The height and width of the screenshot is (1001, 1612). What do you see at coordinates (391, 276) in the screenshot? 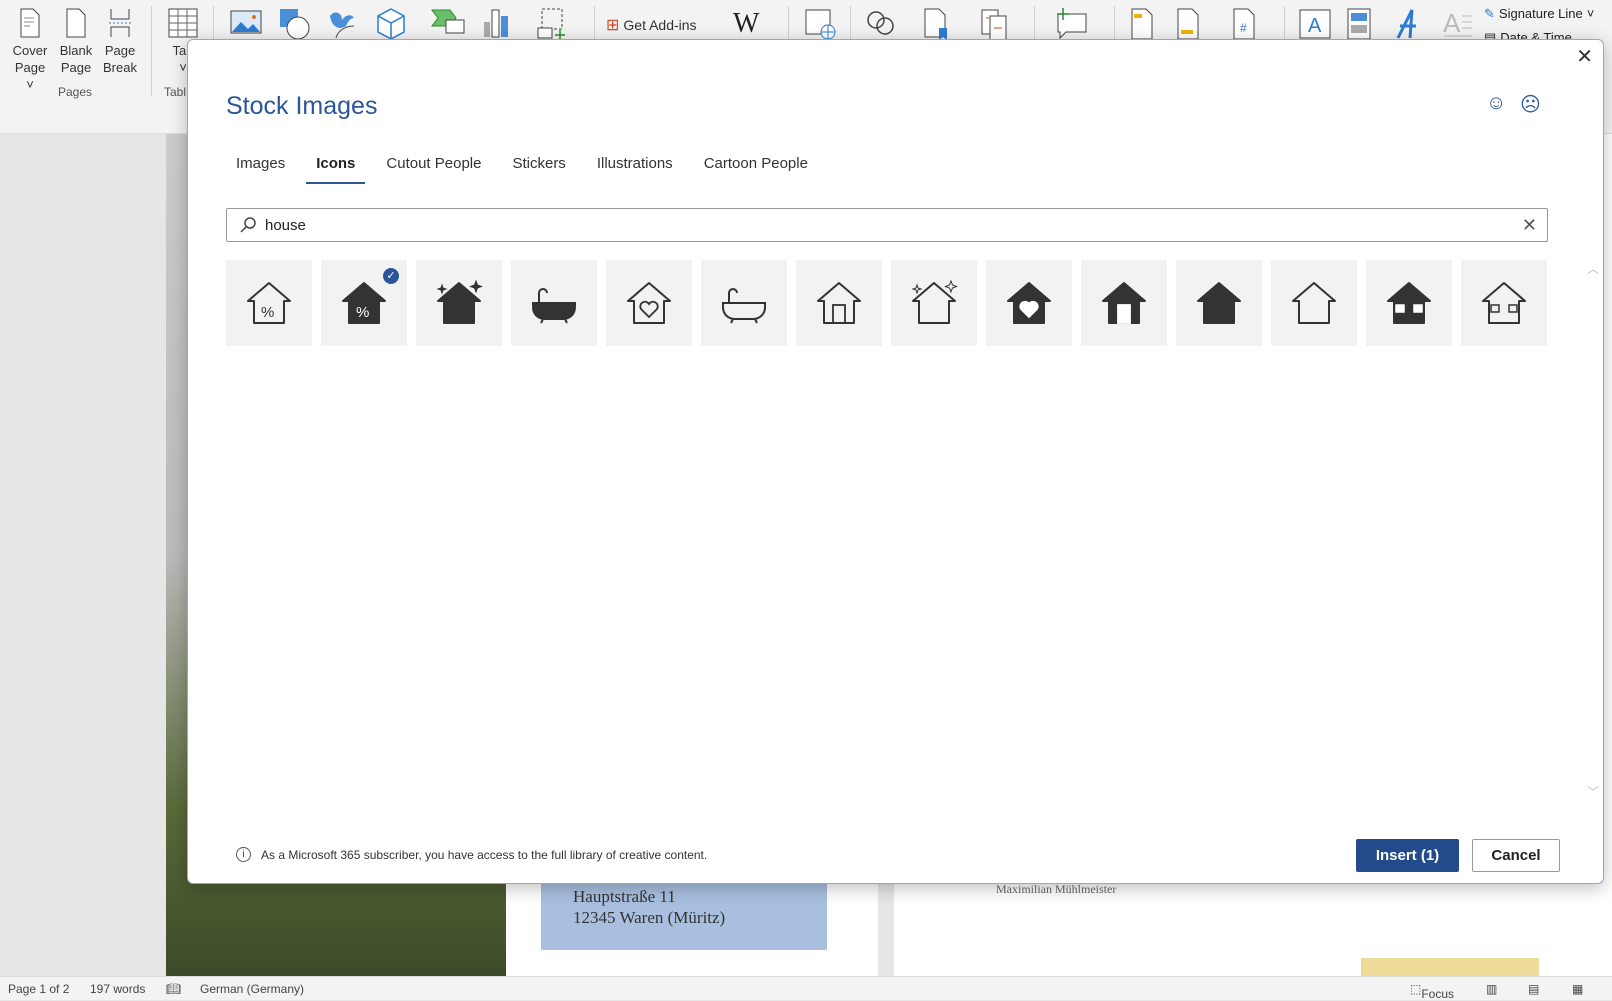
I see `selected-check-icon: ✓` at bounding box center [391, 276].